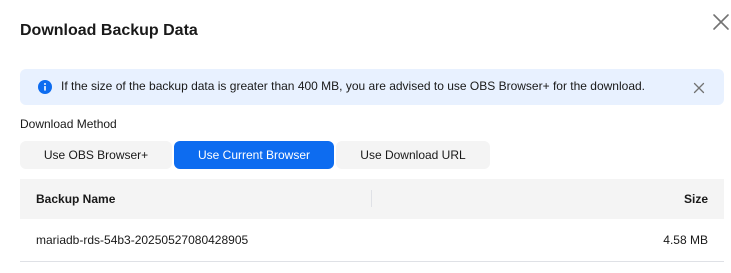 This screenshot has width=731, height=273. What do you see at coordinates (76, 199) in the screenshot?
I see `column-header-backup-name: Backup Name` at bounding box center [76, 199].